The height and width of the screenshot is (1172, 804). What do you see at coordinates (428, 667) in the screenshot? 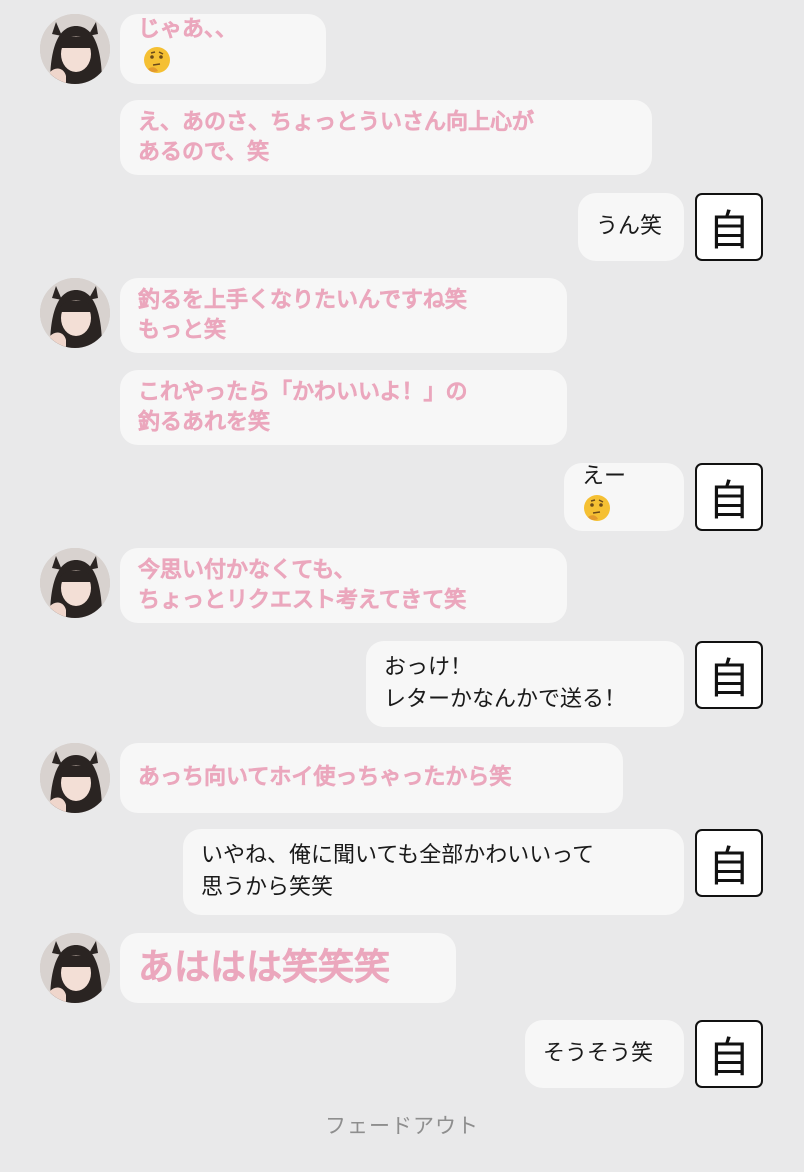
I see `message-line: おっけ！` at bounding box center [428, 667].